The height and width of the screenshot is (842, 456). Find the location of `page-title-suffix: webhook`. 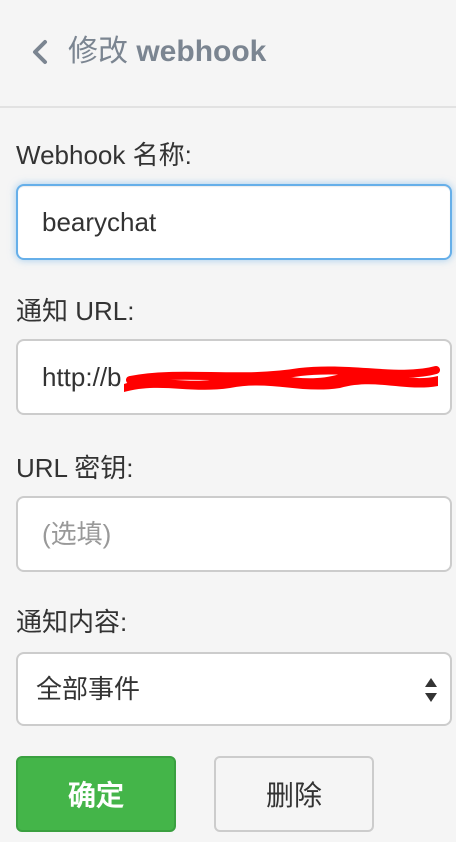

page-title-suffix: webhook is located at coordinates (201, 51).